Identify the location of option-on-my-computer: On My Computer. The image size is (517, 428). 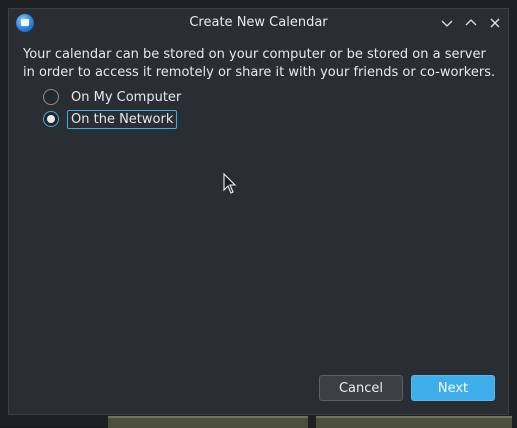
(114, 97).